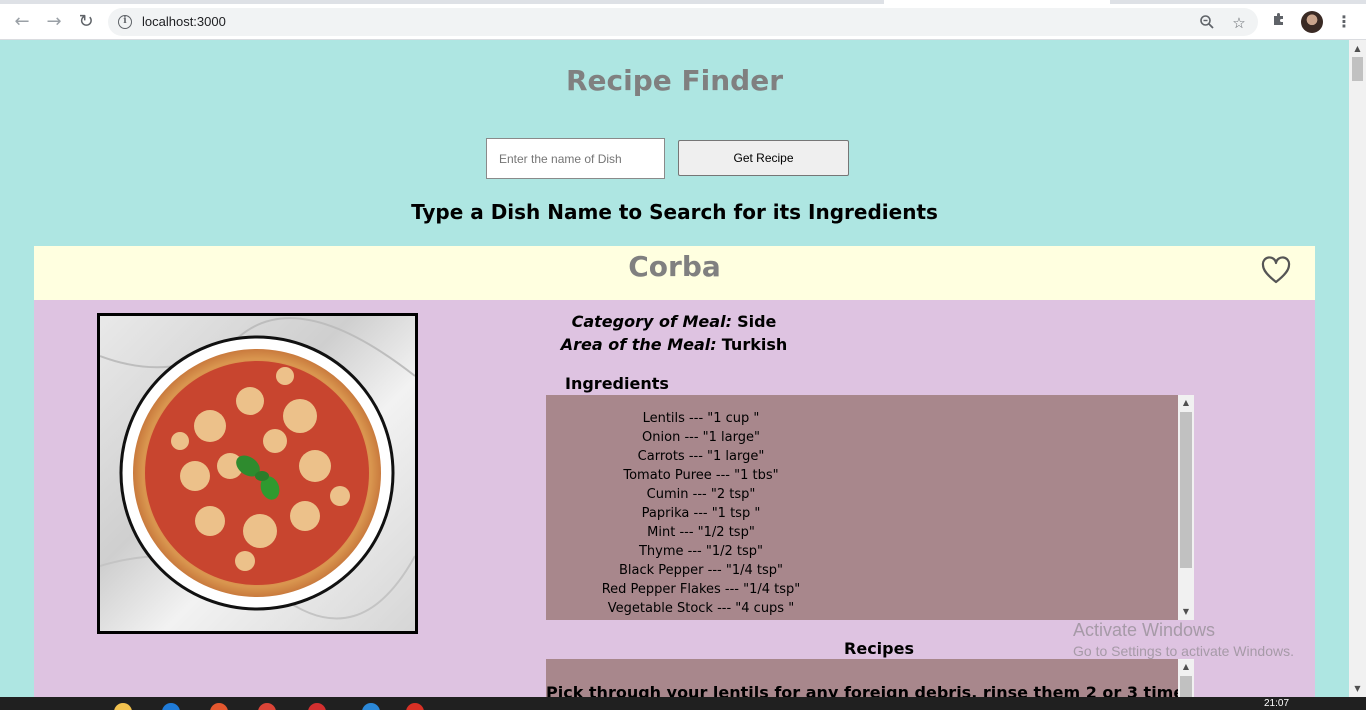 This screenshot has height=710, width=1366. Describe the element at coordinates (651, 321) in the screenshot. I see `category-label: Category of Meal:` at that location.